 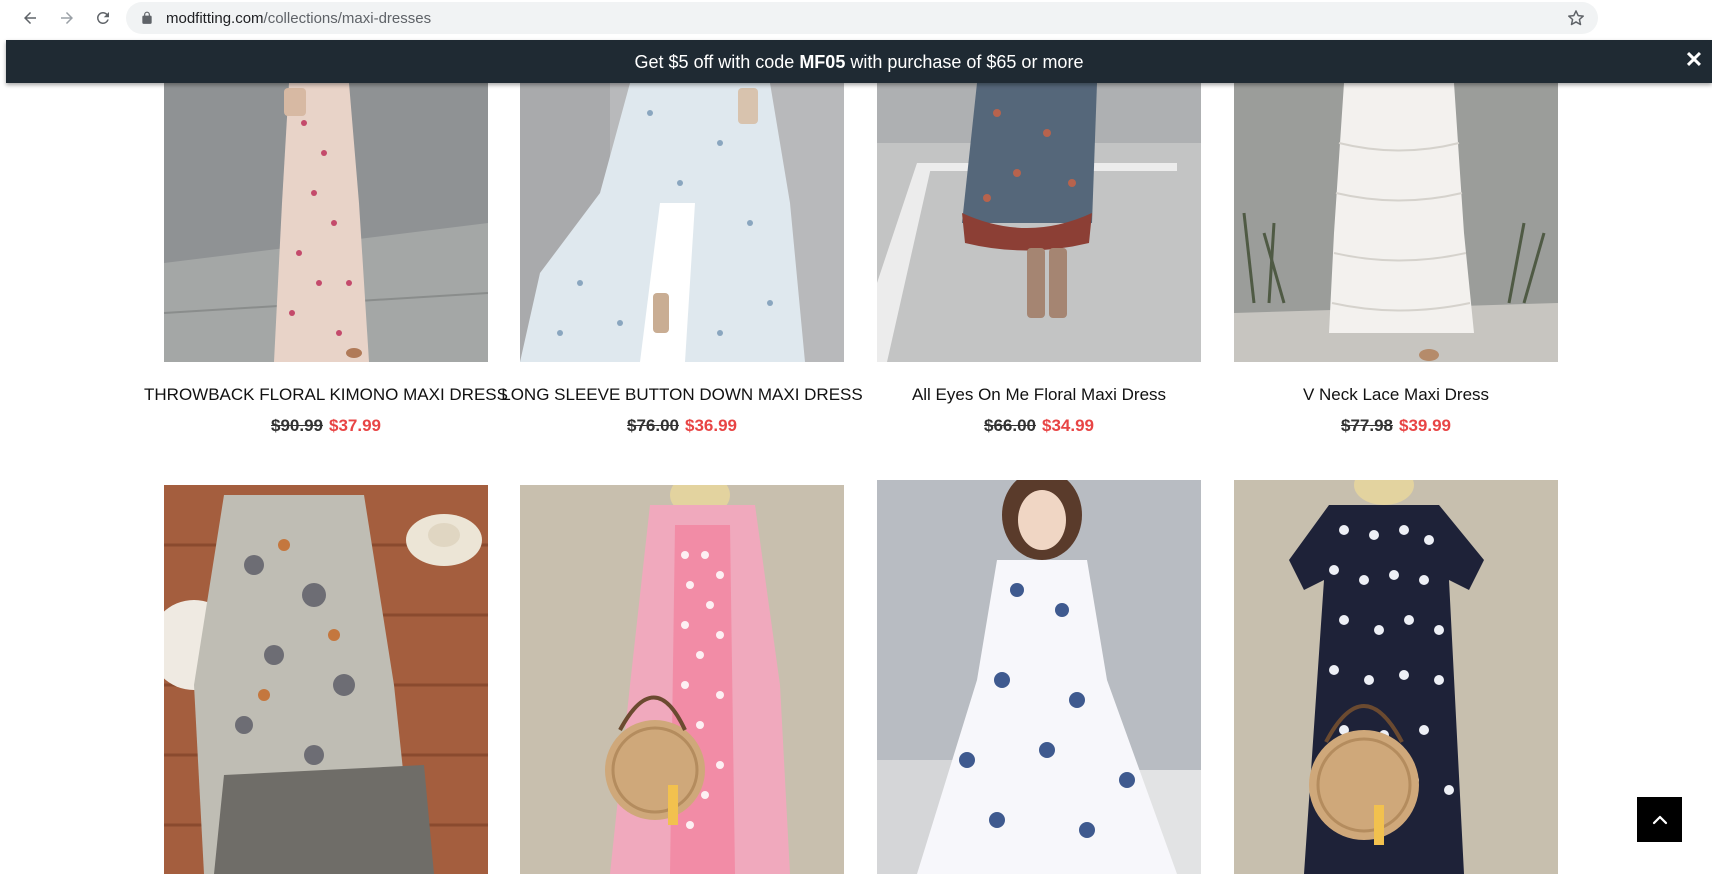 I want to click on sale-price: $39.99, so click(x=1425, y=425).